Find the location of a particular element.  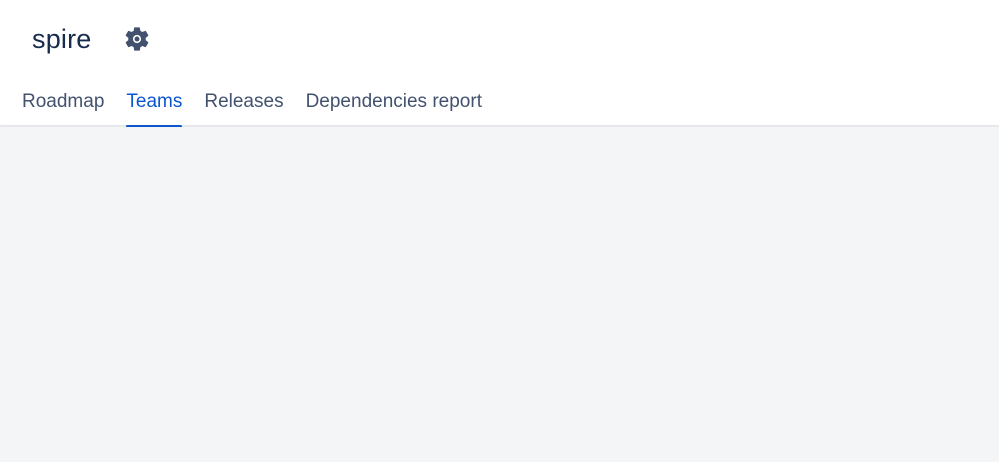

tab-roadmap: Roadmap is located at coordinates (63, 103).